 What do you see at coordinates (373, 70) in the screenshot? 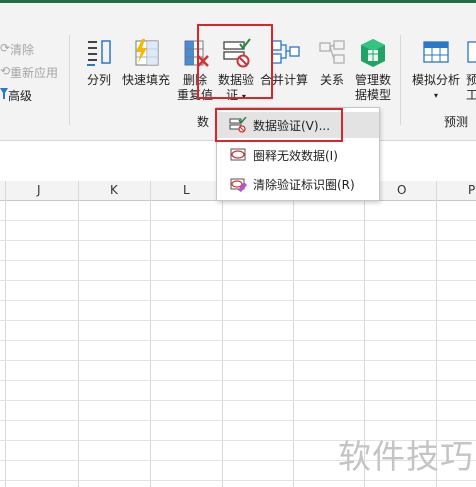
I see `manage-data-model-button: 管理数 据模型` at bounding box center [373, 70].